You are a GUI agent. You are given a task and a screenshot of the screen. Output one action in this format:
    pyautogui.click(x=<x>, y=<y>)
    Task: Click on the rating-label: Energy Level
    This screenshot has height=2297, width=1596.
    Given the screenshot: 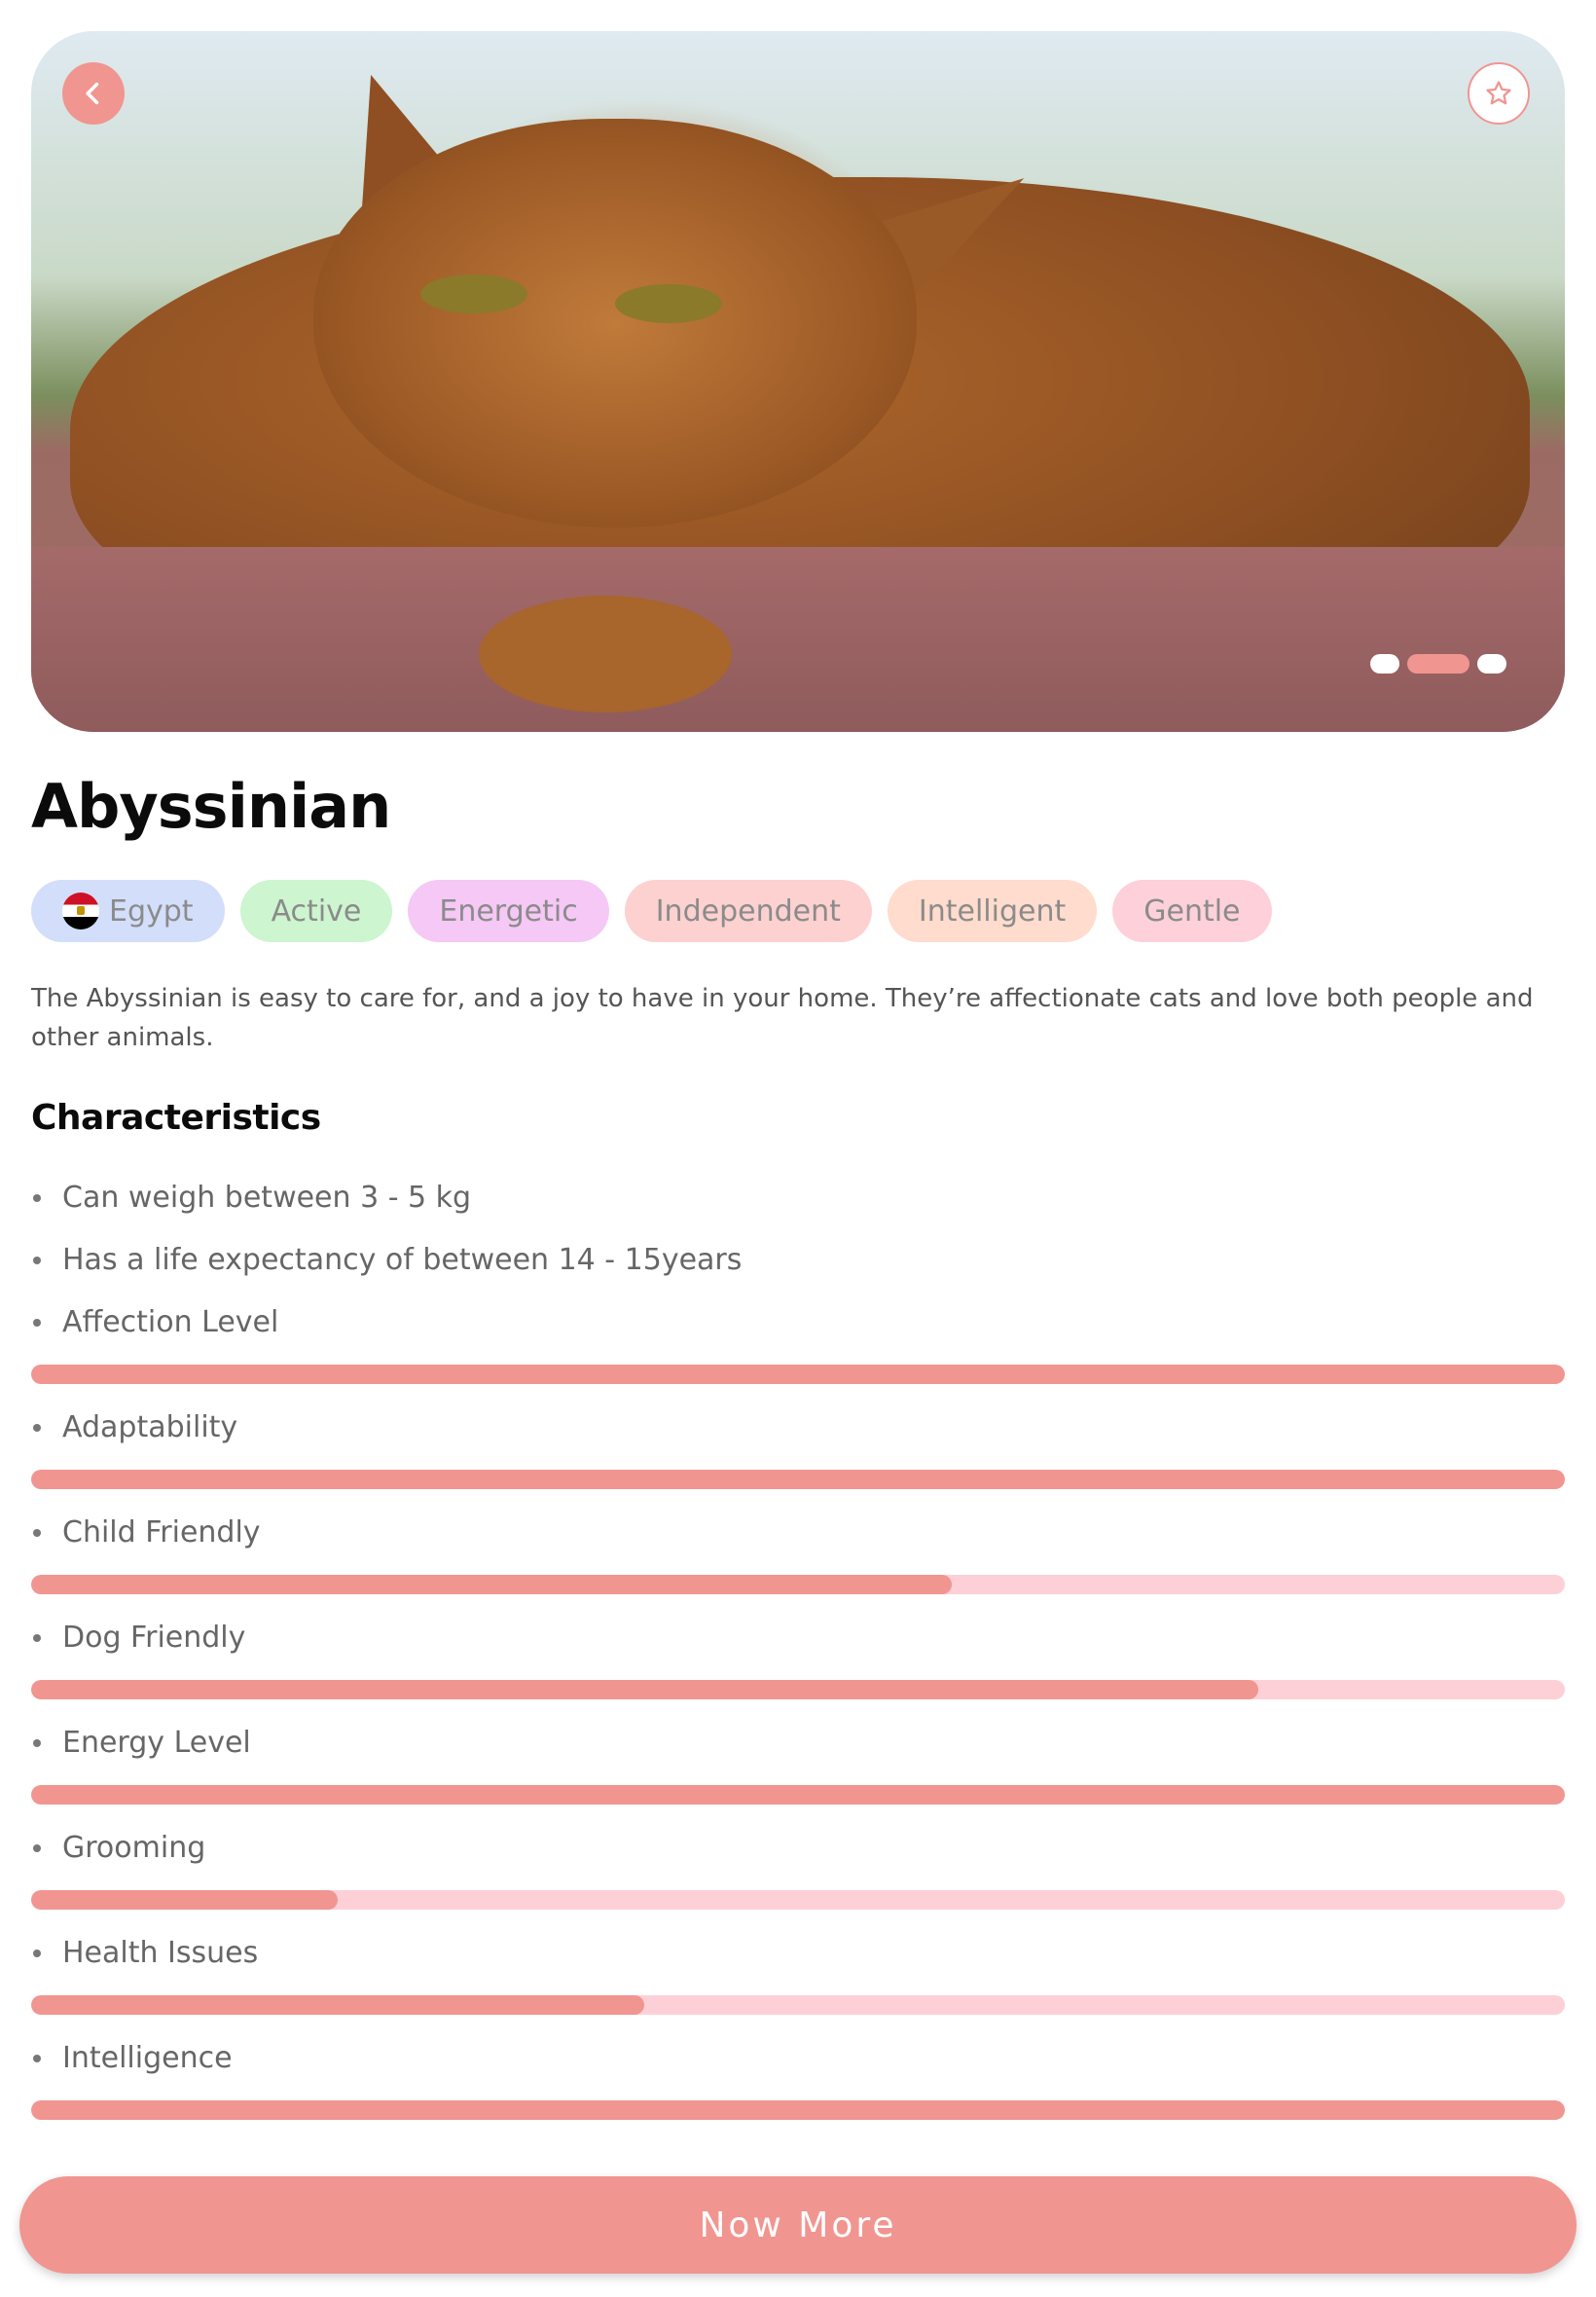 What is the action you would take?
    pyautogui.click(x=798, y=1742)
    